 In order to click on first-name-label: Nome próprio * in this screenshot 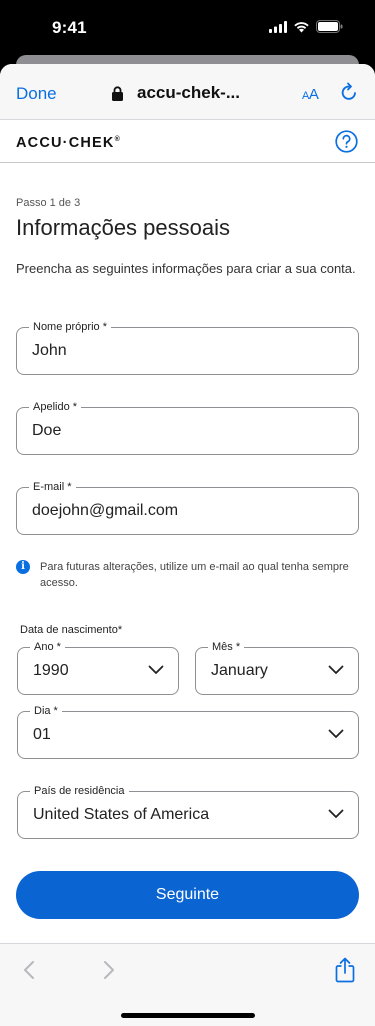, I will do `click(70, 327)`.